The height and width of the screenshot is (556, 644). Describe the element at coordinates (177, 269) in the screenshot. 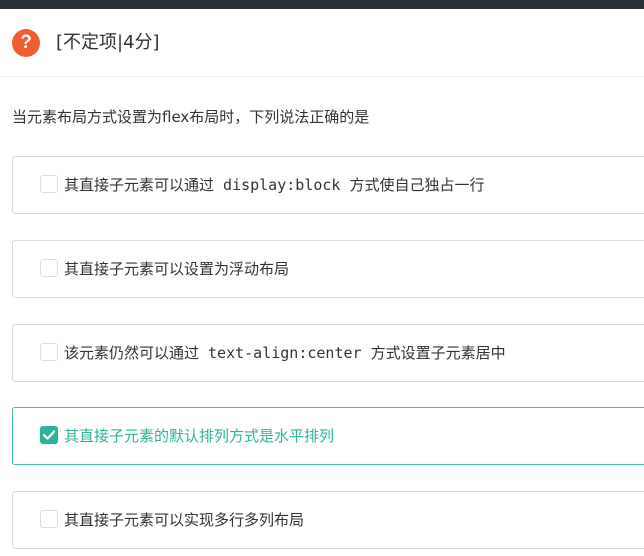

I see `option-label: 其直接子元素可以设置为浮动布局` at that location.